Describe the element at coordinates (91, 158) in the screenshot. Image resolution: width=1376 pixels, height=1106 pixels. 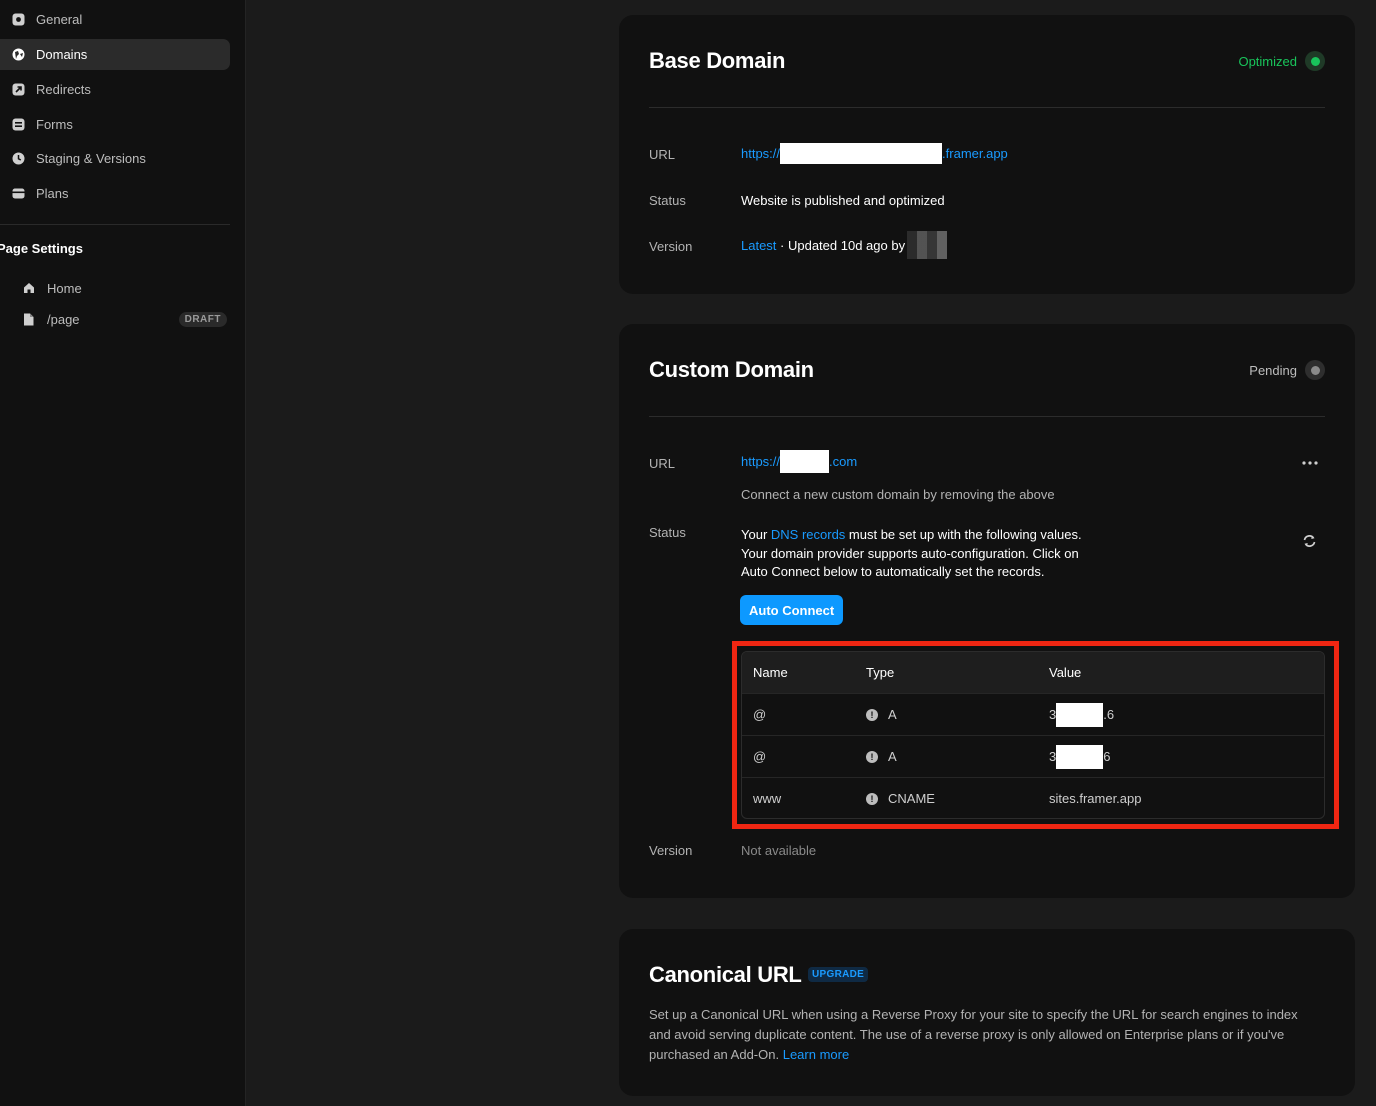
I see `sidebar-item-label: Staging & Versions` at that location.